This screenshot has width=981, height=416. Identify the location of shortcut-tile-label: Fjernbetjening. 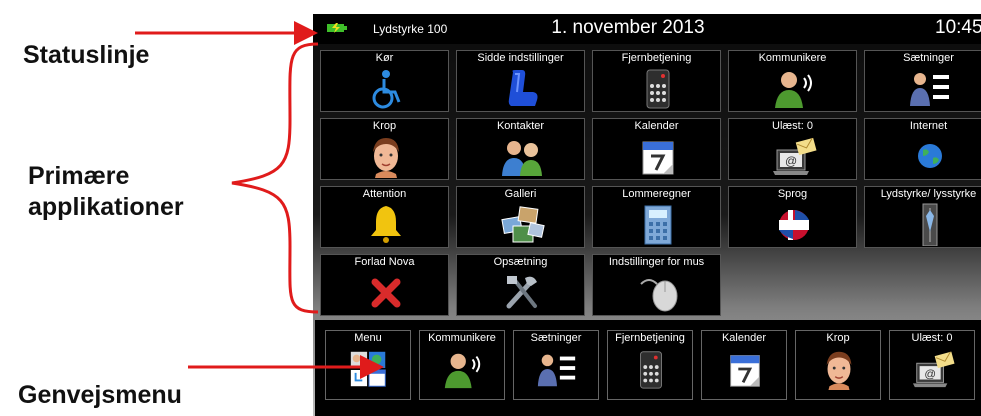
(650, 338).